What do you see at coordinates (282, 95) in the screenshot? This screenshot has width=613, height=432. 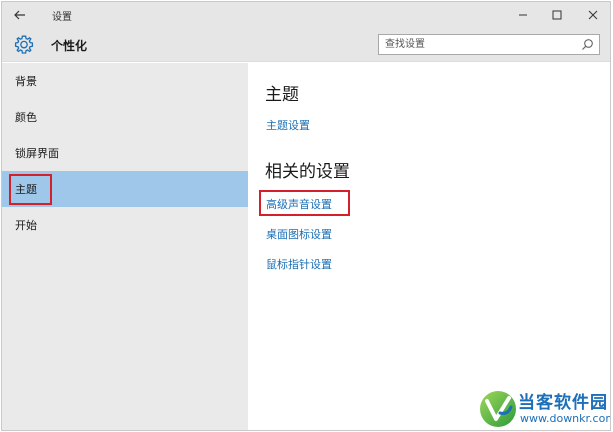 I see `section-heading-themes: 主题` at bounding box center [282, 95].